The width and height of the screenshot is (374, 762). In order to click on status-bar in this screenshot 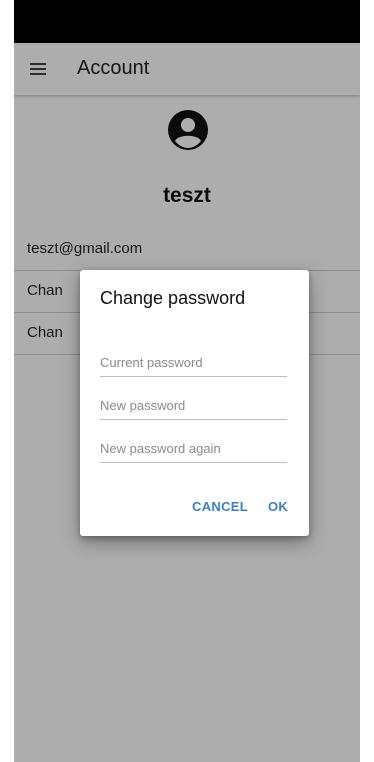, I will do `click(187, 21)`.